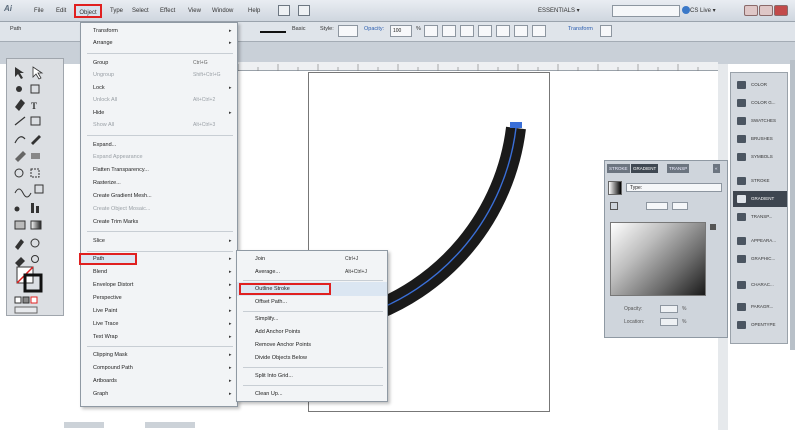 The height and width of the screenshot is (430, 795). What do you see at coordinates (283, 345) in the screenshot?
I see `path-menu-remove-anchor-points: Remove Anchor Points` at bounding box center [283, 345].